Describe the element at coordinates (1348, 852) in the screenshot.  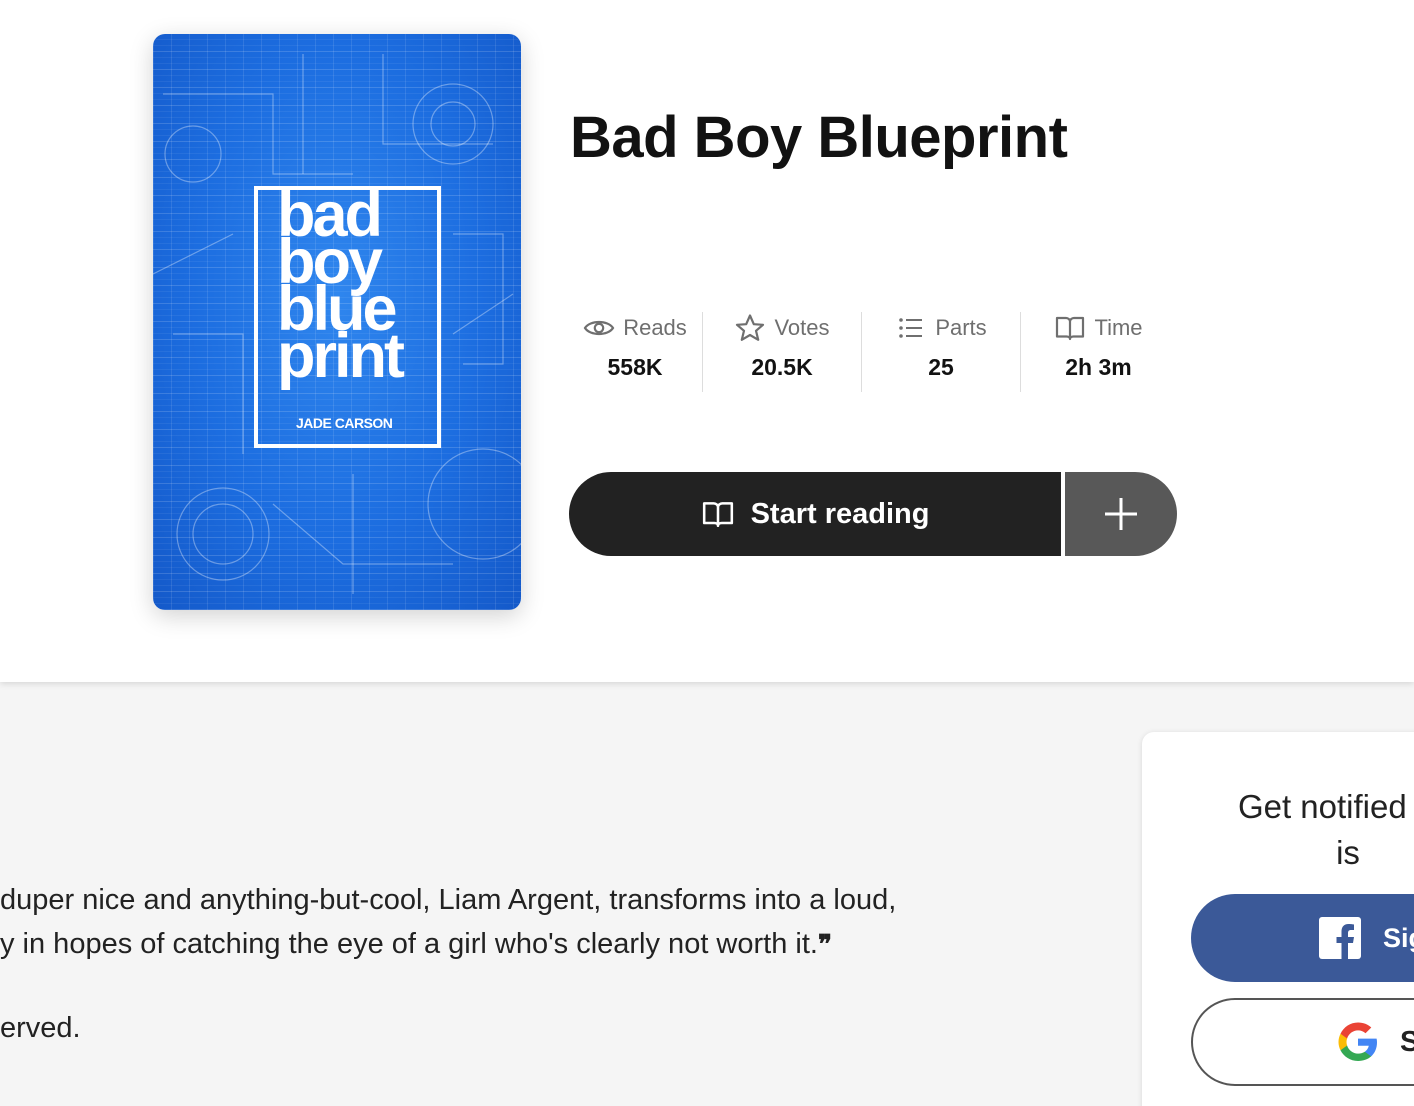
I see `notify-heading-line: is` at that location.